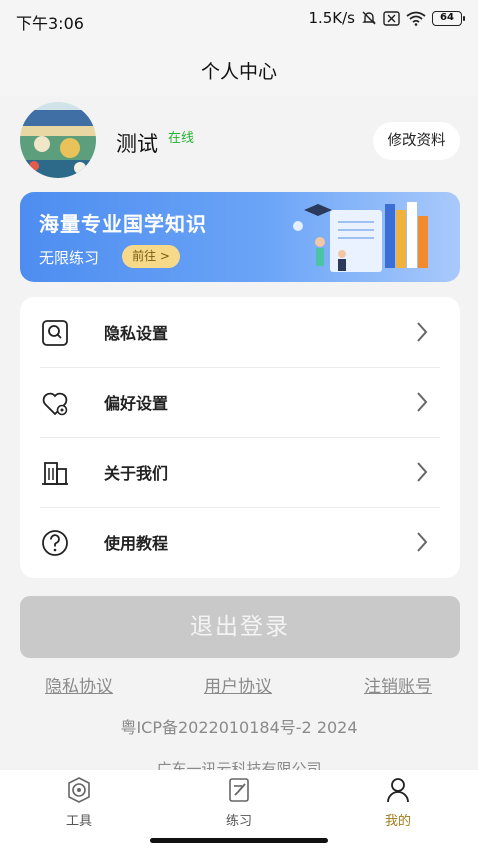  What do you see at coordinates (79, 684) in the screenshot?
I see `privacy-policy-link: 隐私协议` at bounding box center [79, 684].